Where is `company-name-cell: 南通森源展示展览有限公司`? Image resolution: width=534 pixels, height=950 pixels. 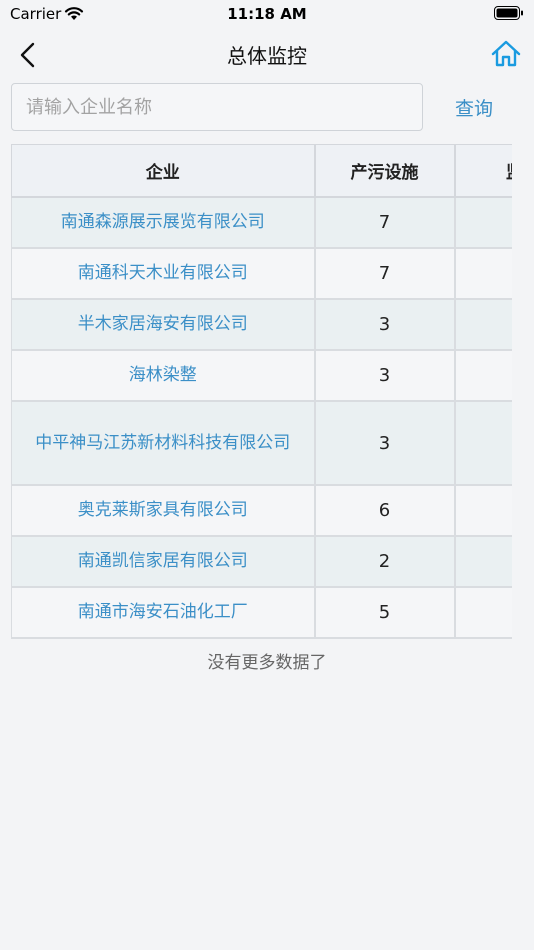 company-name-cell: 南通森源展示展览有限公司 is located at coordinates (163, 223).